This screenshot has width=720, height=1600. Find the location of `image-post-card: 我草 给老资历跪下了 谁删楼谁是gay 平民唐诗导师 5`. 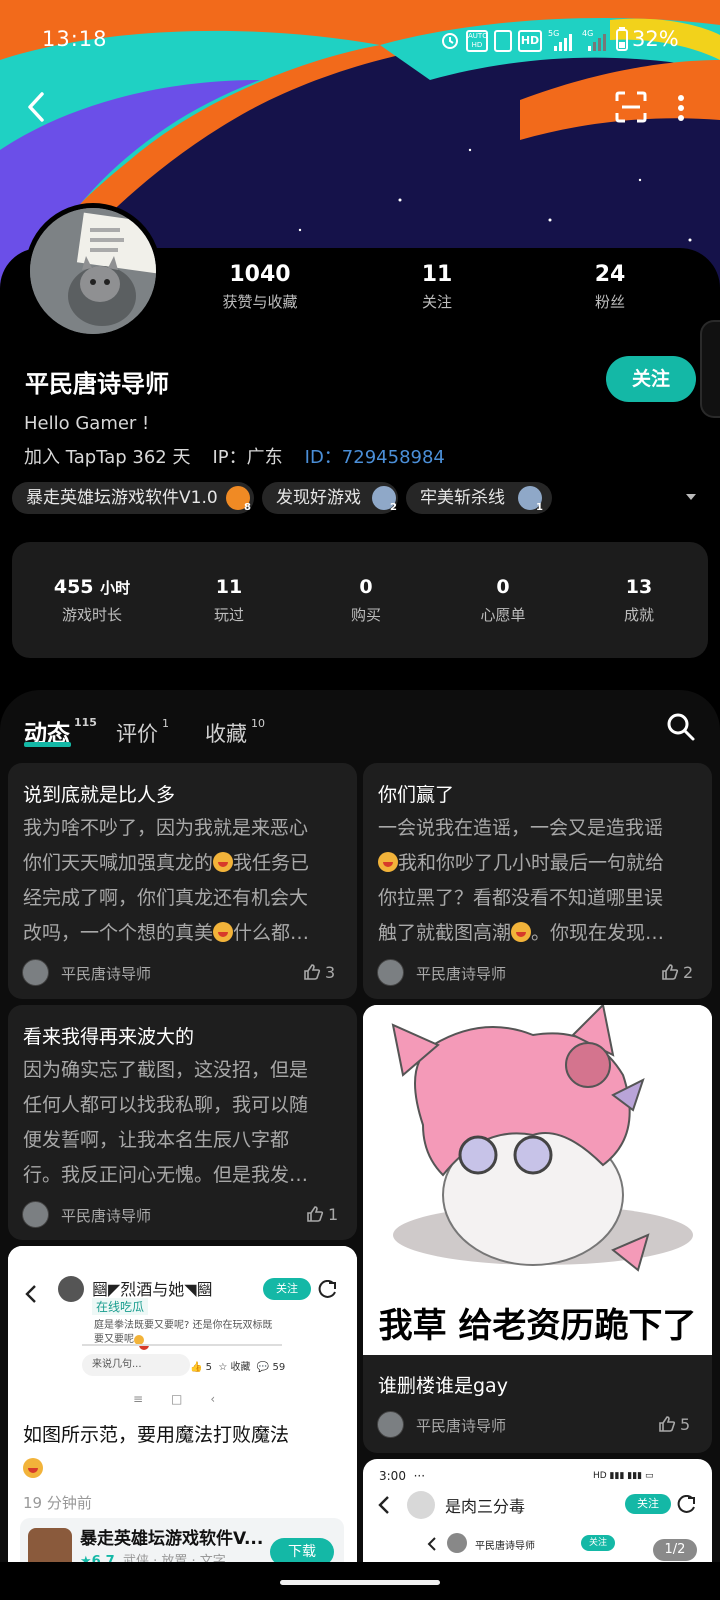

image-post-card: 我草 给老资历跪下了 谁删楼谁是gay 平民唐诗导师 5 is located at coordinates (537, 1229).